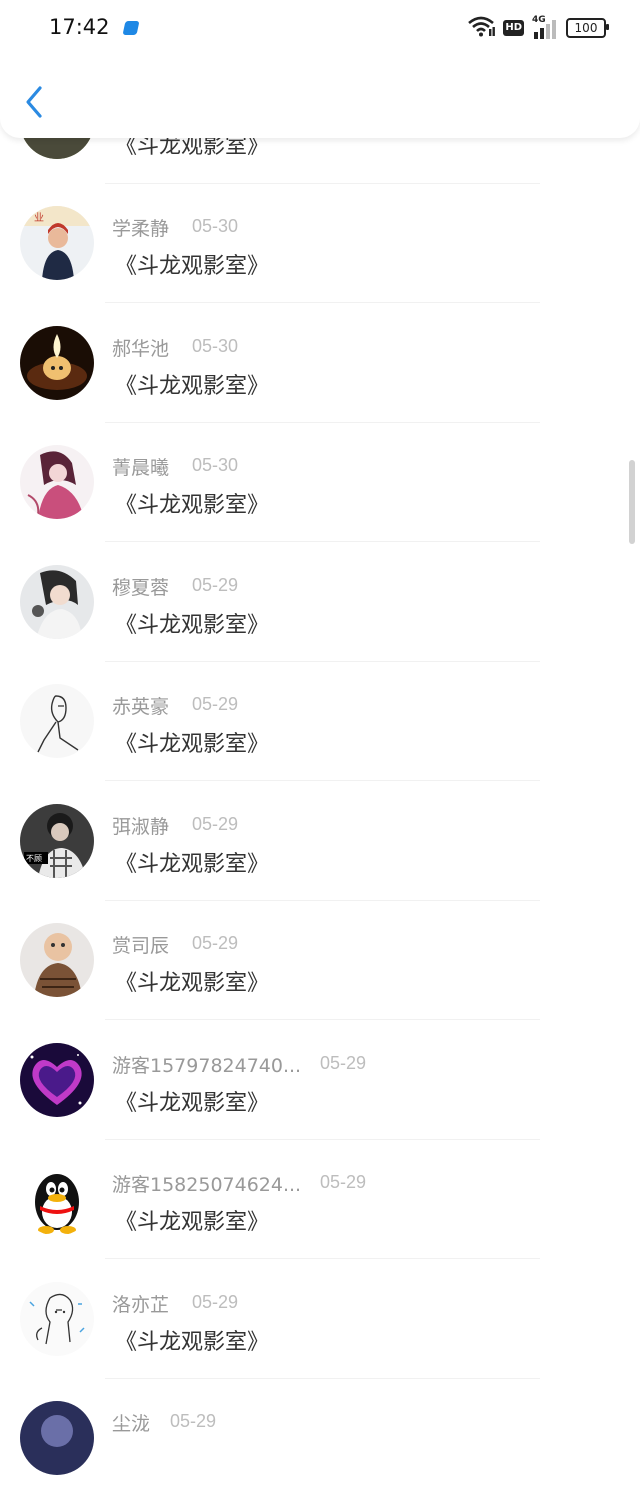  What do you see at coordinates (320, 97) in the screenshot?
I see `top-header` at bounding box center [320, 97].